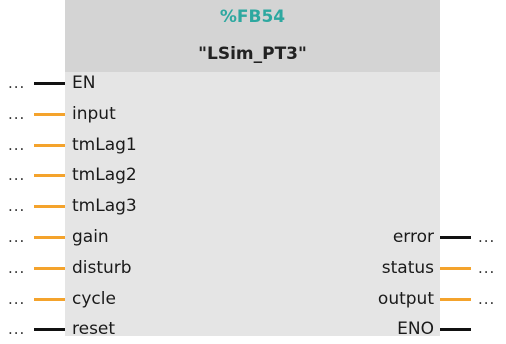 Image resolution: width=506 pixels, height=344 pixels. Describe the element at coordinates (252, 17) in the screenshot. I see `instance-number: %FB54` at that location.